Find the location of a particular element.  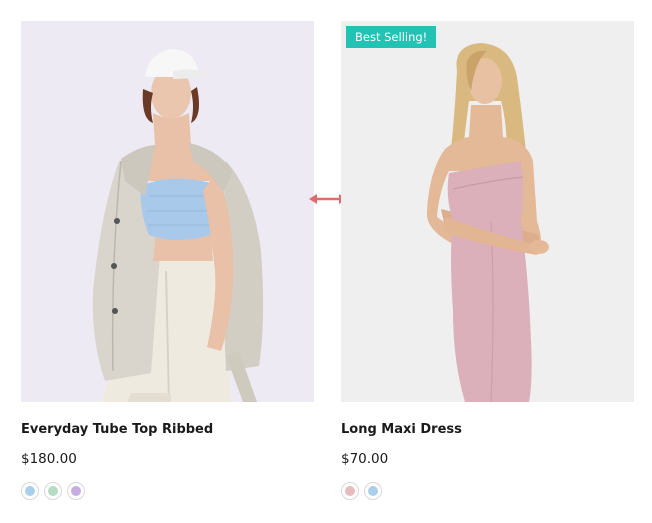

best-selling-badge: Best Selling! is located at coordinates (391, 37).